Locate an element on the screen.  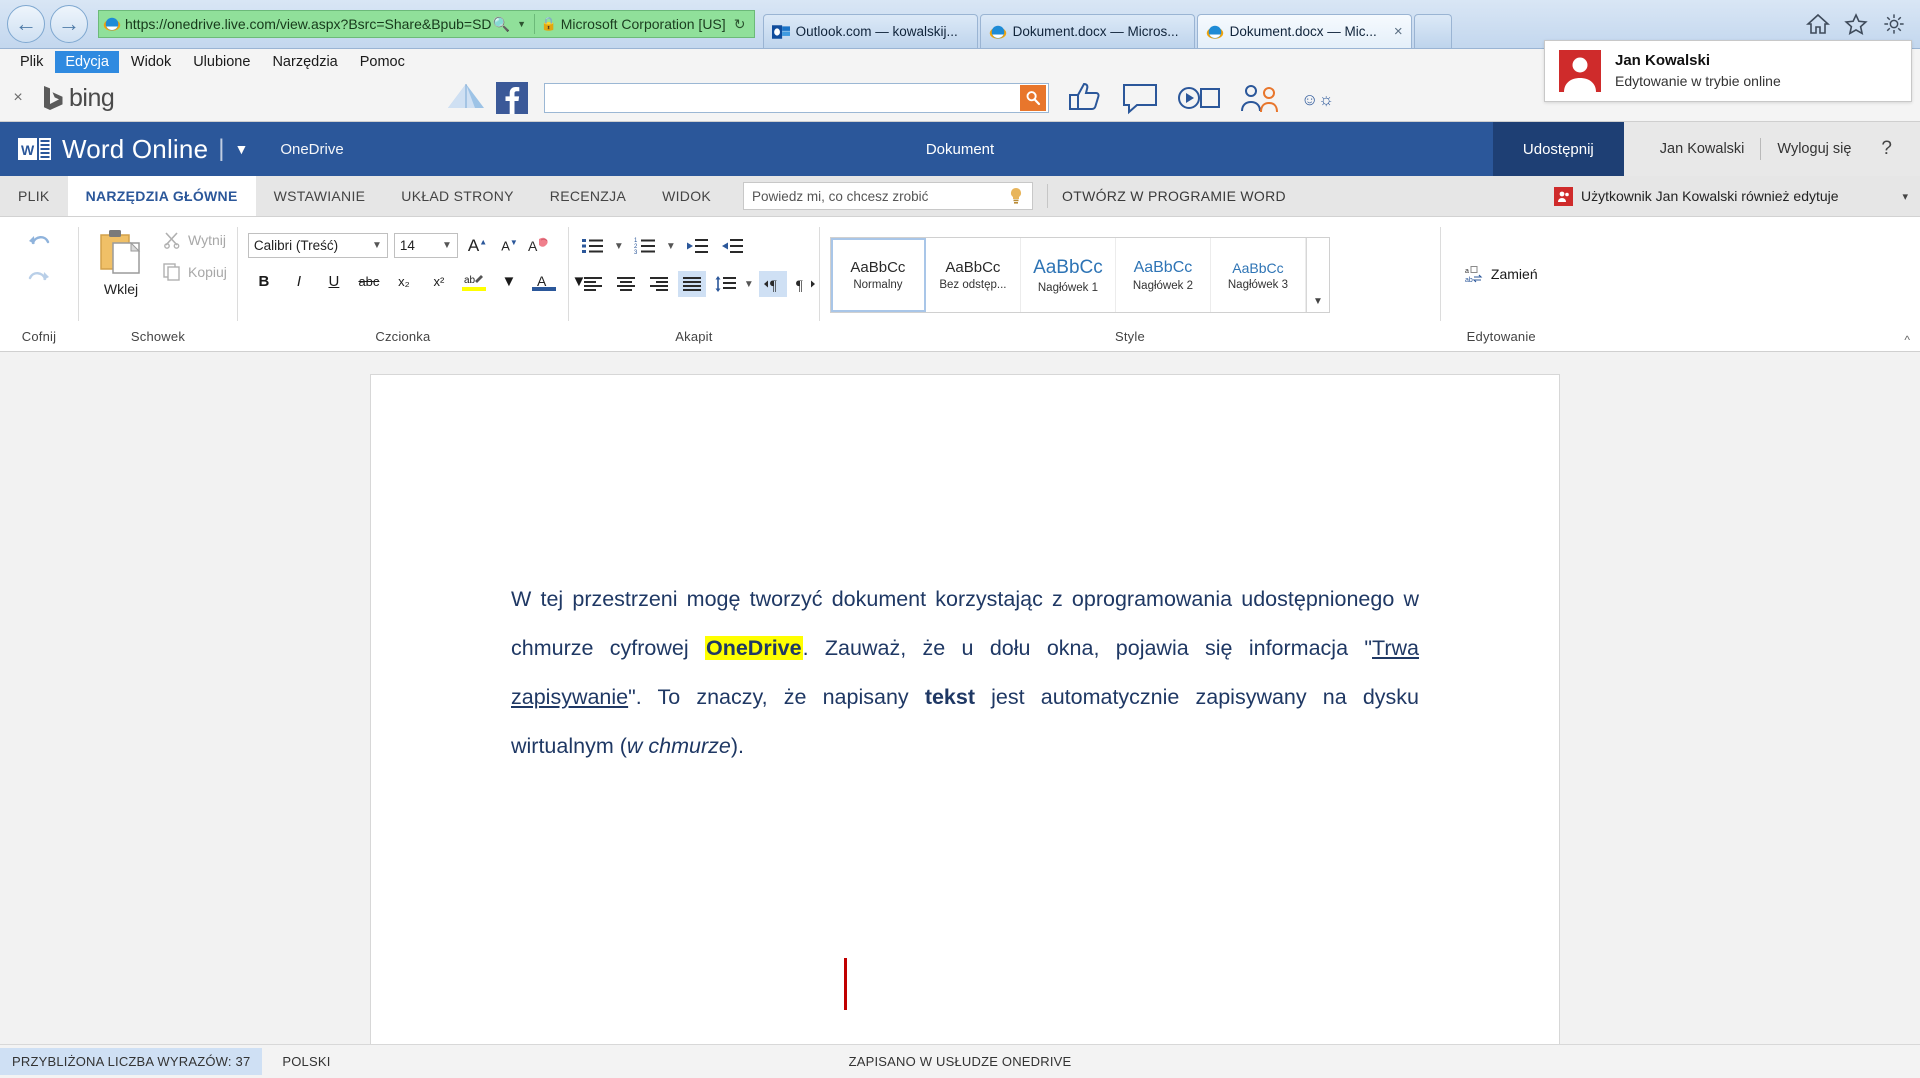
menu-item-edycja: Edycja is located at coordinates (87, 62).